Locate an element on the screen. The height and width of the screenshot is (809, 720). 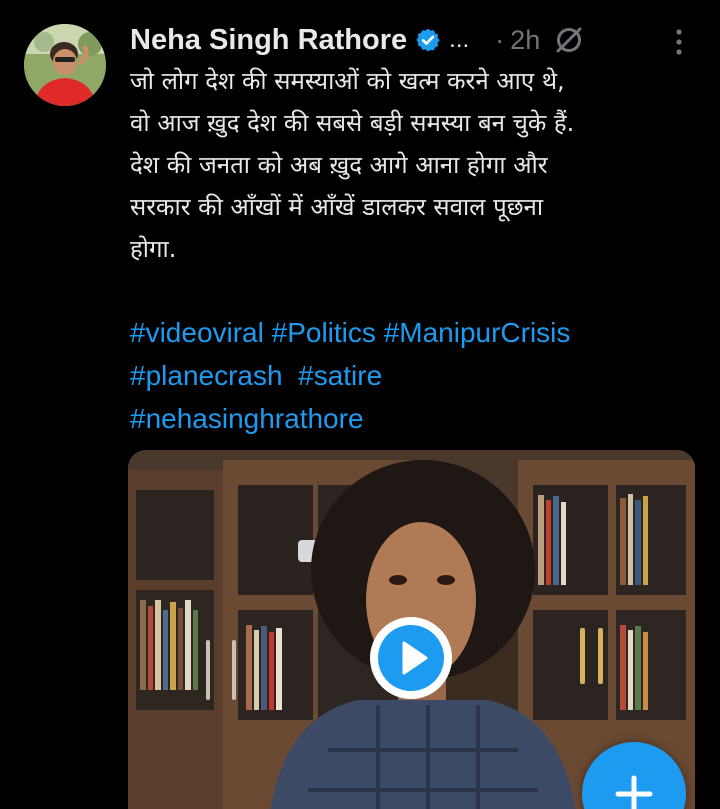
hashtag-link: #satire is located at coordinates (340, 375).